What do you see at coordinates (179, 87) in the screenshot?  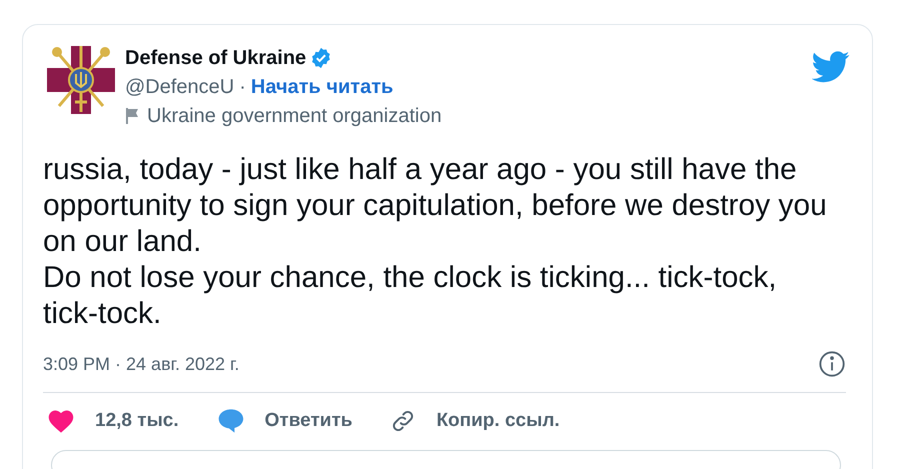 I see `author-handle: @DefenceU` at bounding box center [179, 87].